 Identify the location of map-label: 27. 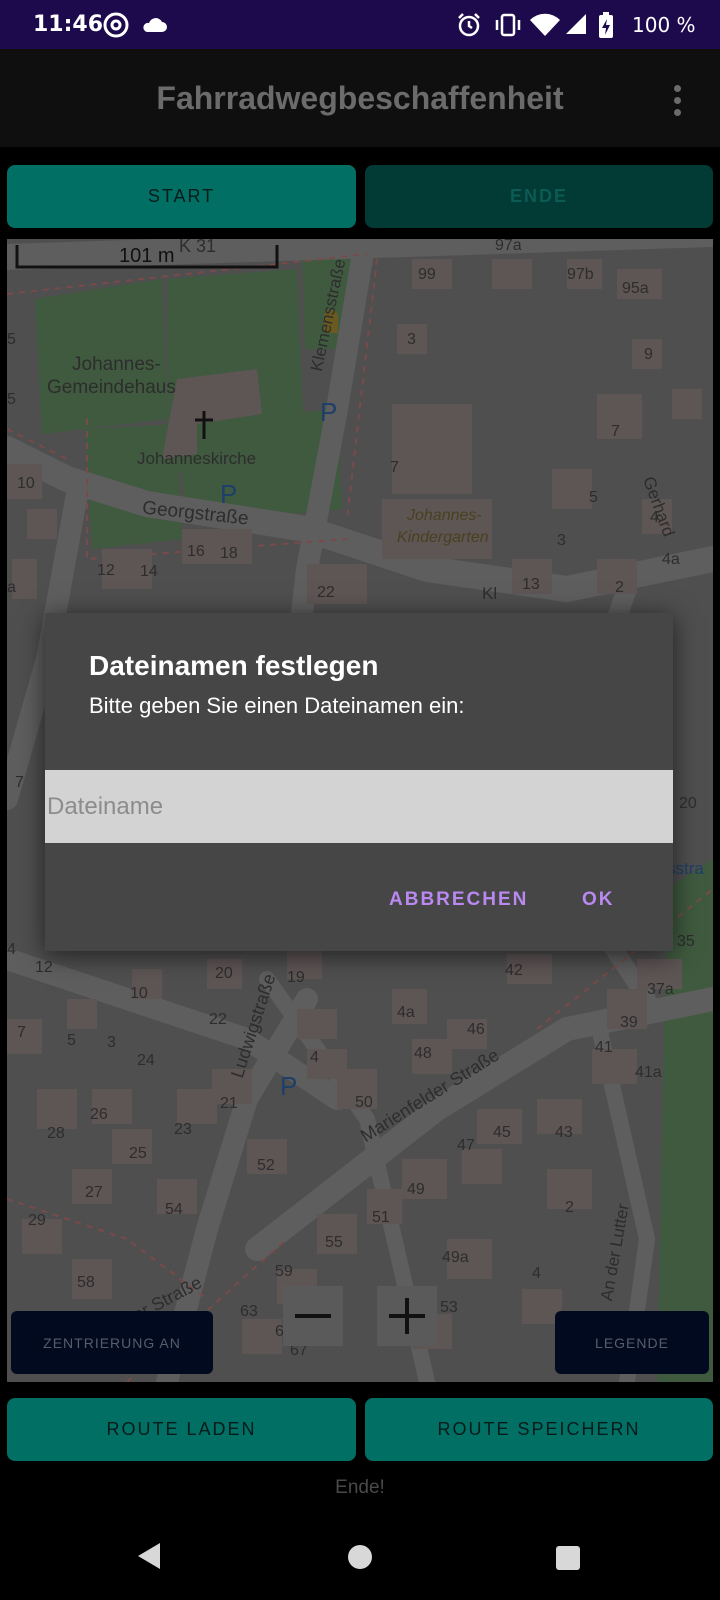
(94, 1192).